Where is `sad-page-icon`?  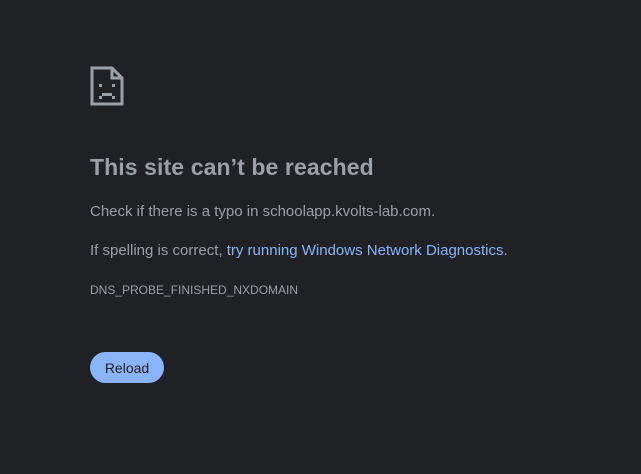
sad-page-icon is located at coordinates (107, 86).